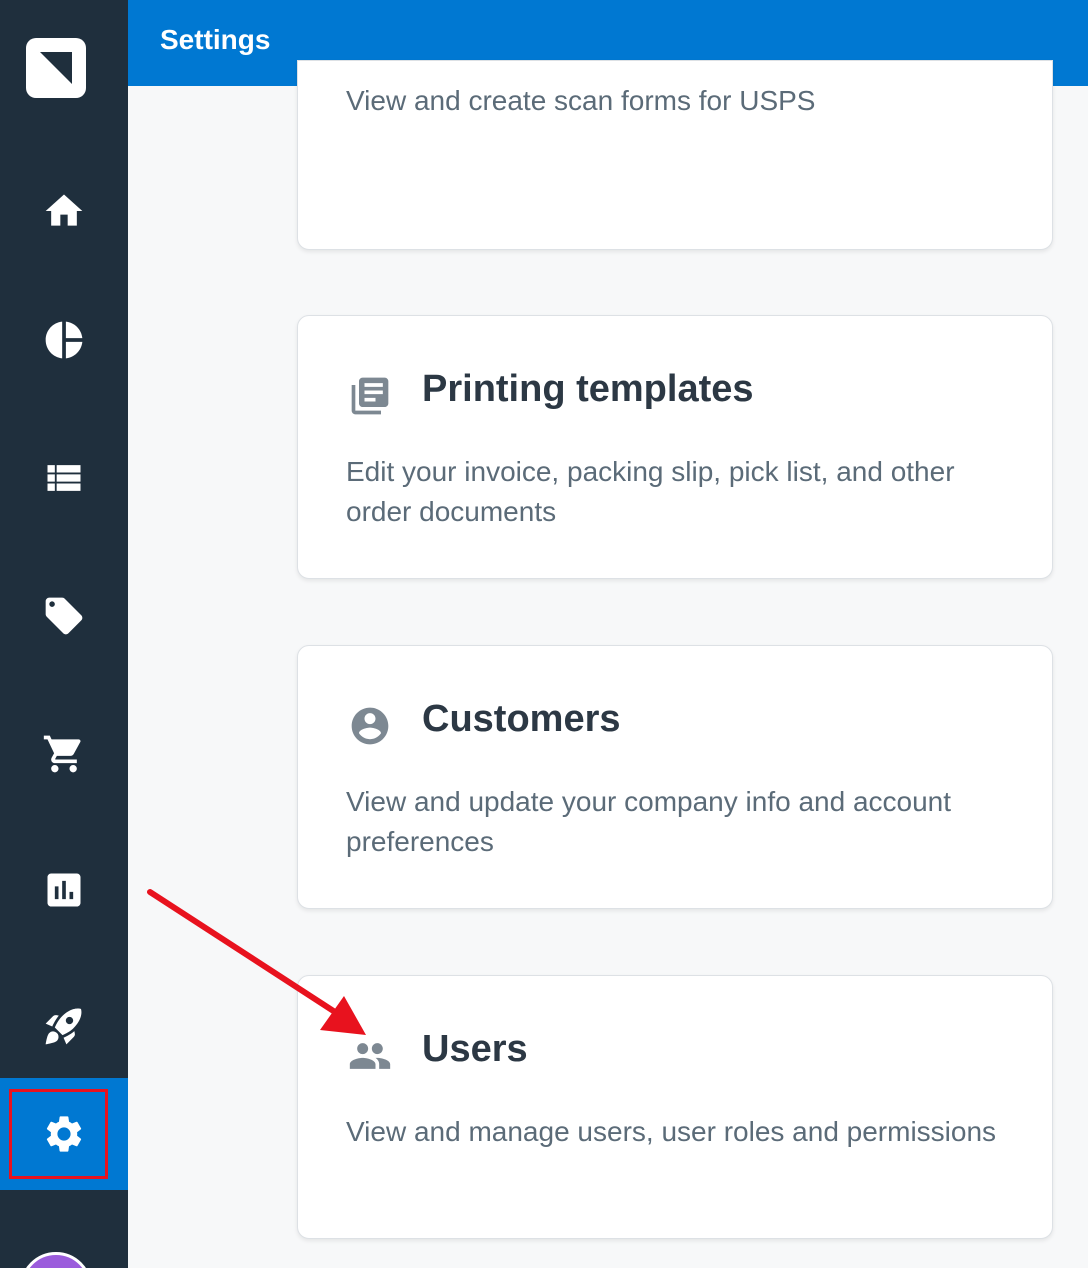  I want to click on sidebar-item-integrations, so click(64, 1026).